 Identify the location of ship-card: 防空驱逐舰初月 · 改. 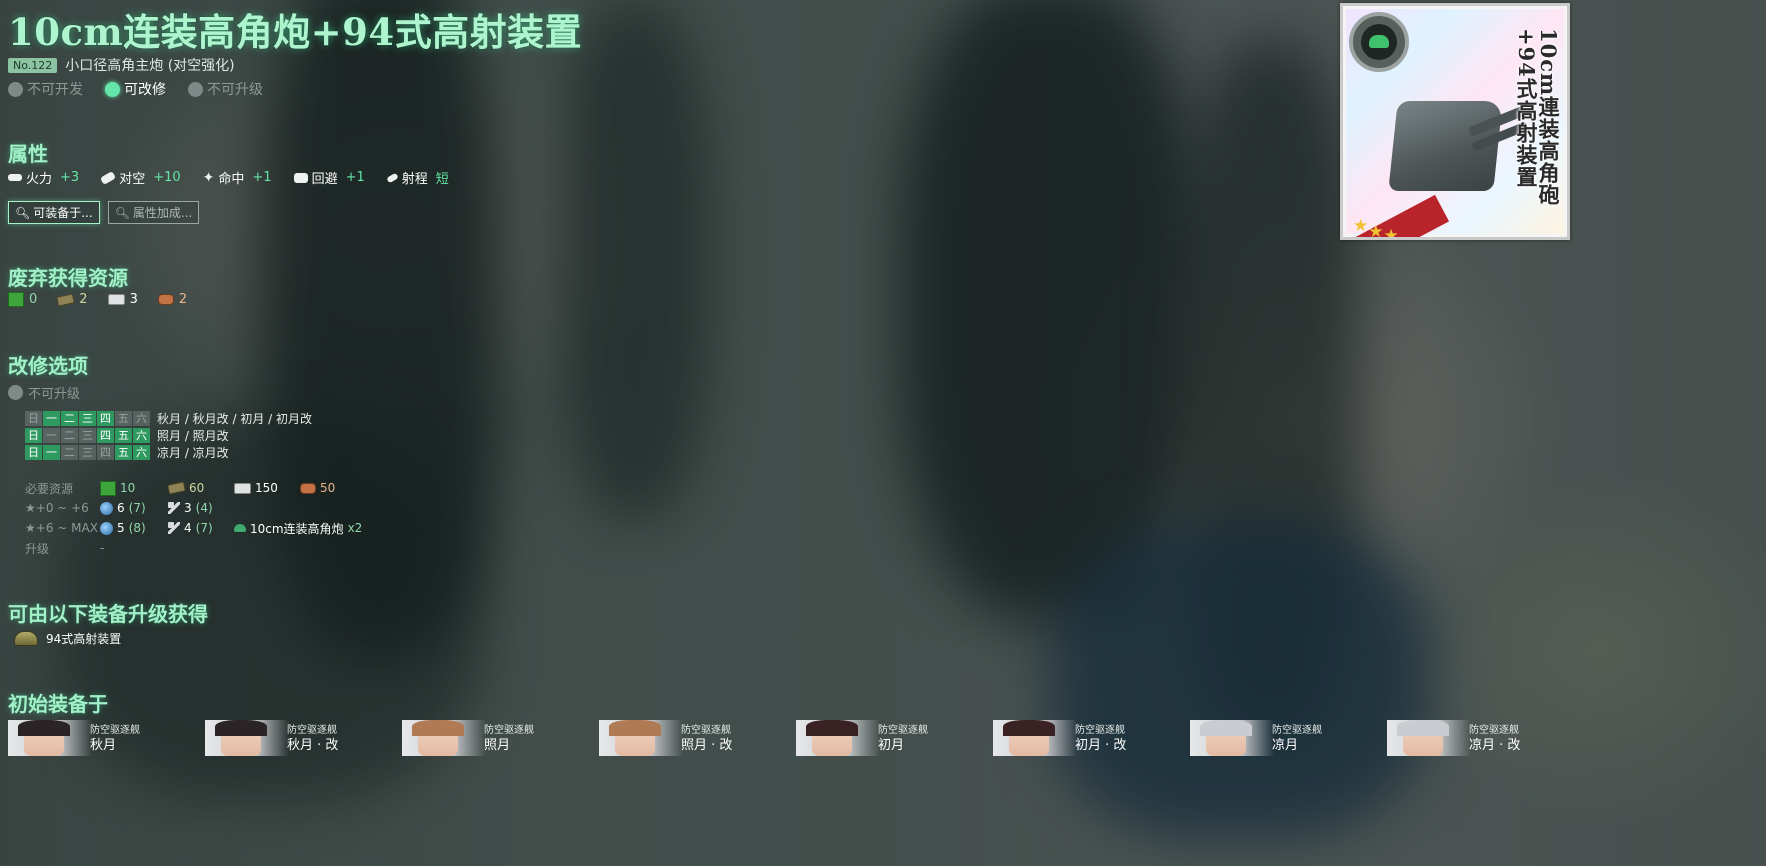
(1091, 738).